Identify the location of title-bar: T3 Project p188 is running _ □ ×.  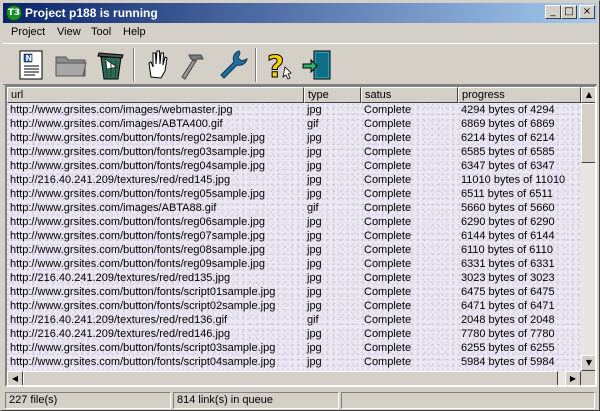
(300, 13).